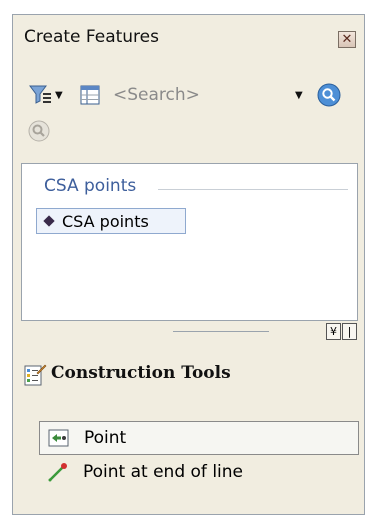  I want to click on filter-dropdown-icon: ▼, so click(61, 95).